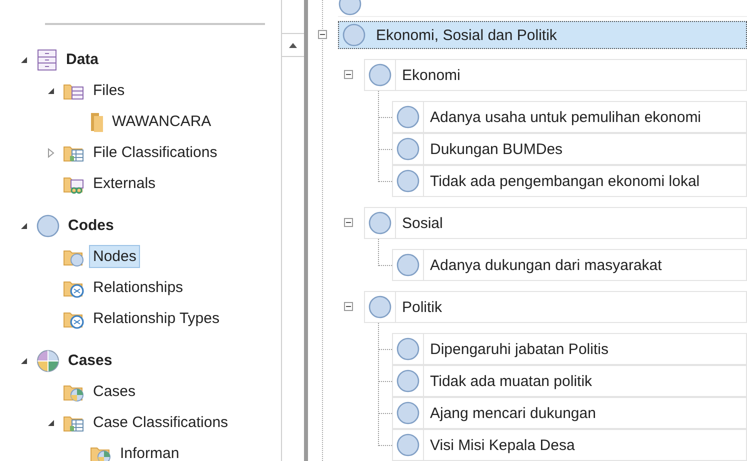  I want to click on up-arrow-icon, so click(293, 45).